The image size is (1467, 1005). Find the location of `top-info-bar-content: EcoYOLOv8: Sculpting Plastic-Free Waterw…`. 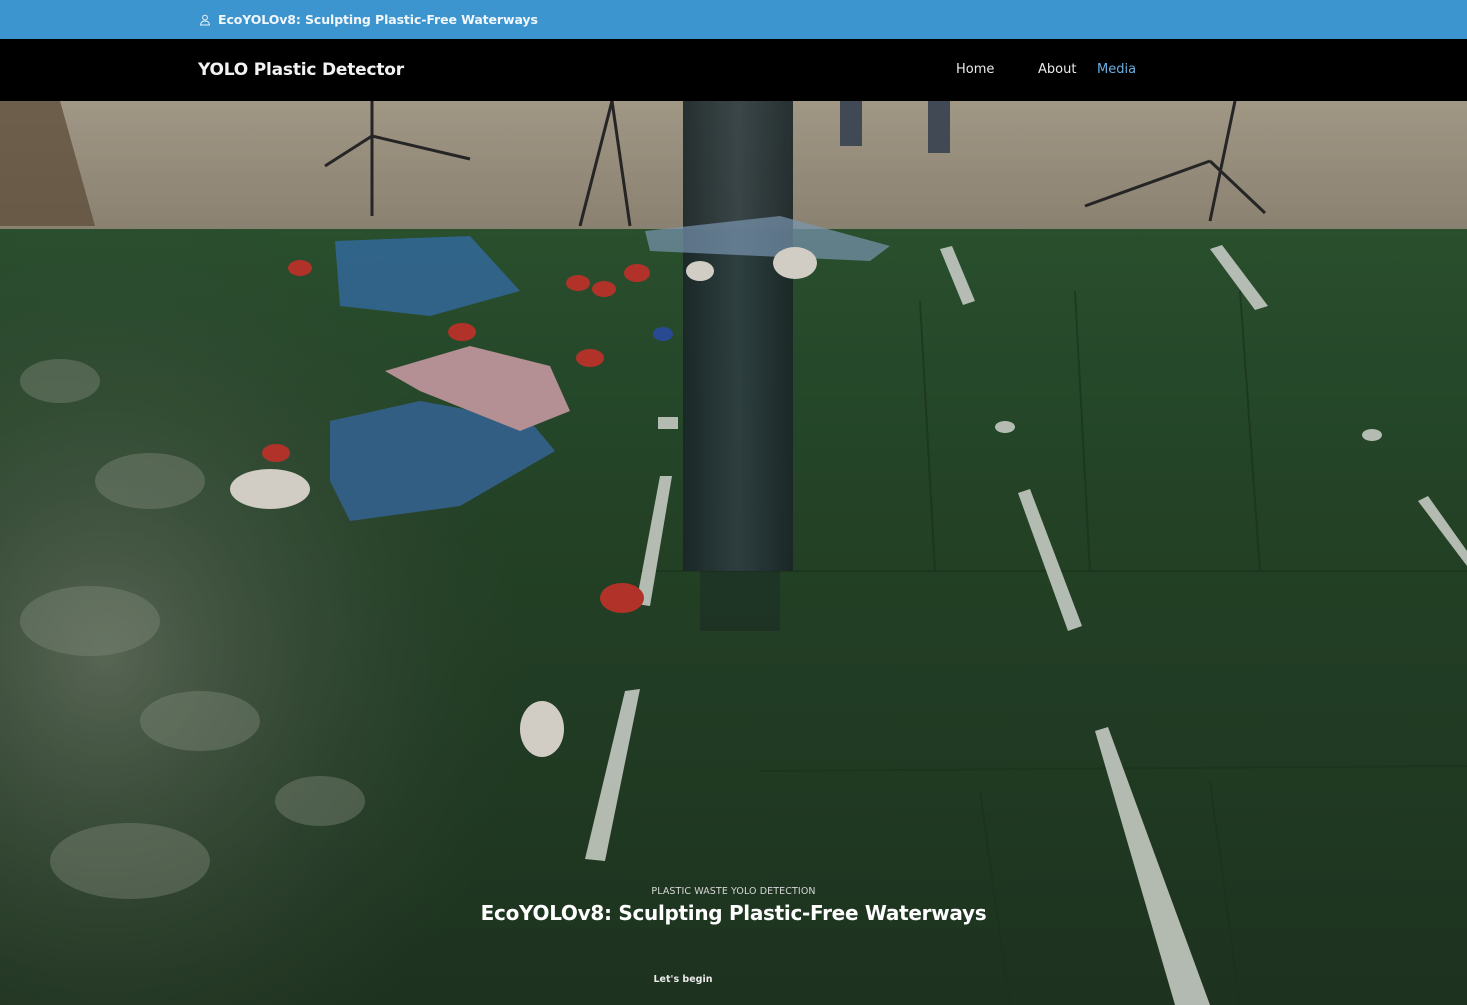

top-info-bar-content: EcoYOLOv8: Sculpting Plastic-Free Waterw… is located at coordinates (368, 19).